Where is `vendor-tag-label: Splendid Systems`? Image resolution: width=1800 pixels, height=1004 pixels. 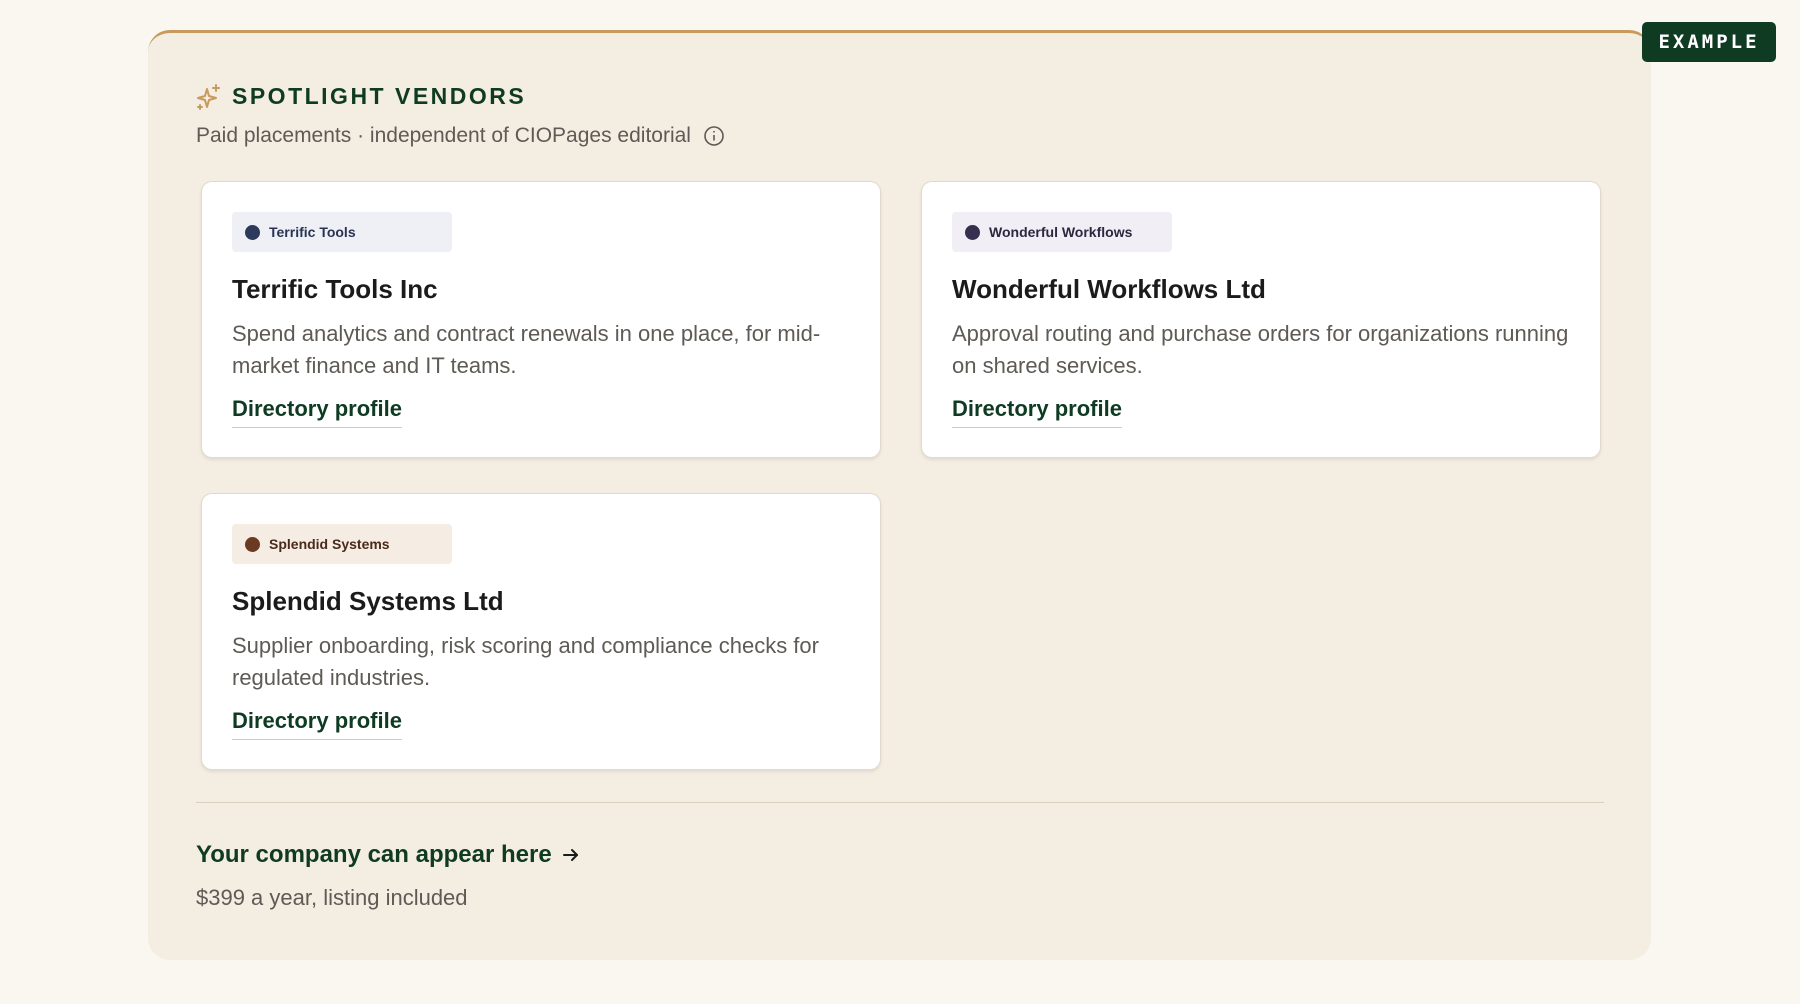 vendor-tag-label: Splendid Systems is located at coordinates (329, 544).